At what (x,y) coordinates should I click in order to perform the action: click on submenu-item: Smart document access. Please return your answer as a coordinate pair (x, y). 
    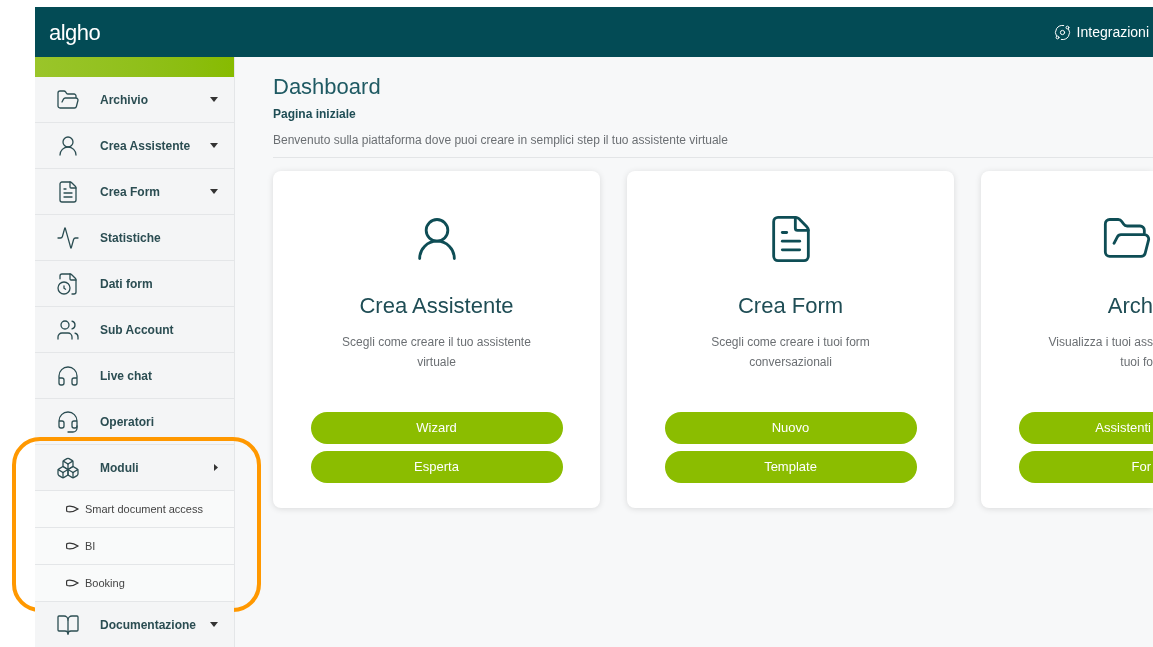
    Looking at the image, I should click on (134, 509).